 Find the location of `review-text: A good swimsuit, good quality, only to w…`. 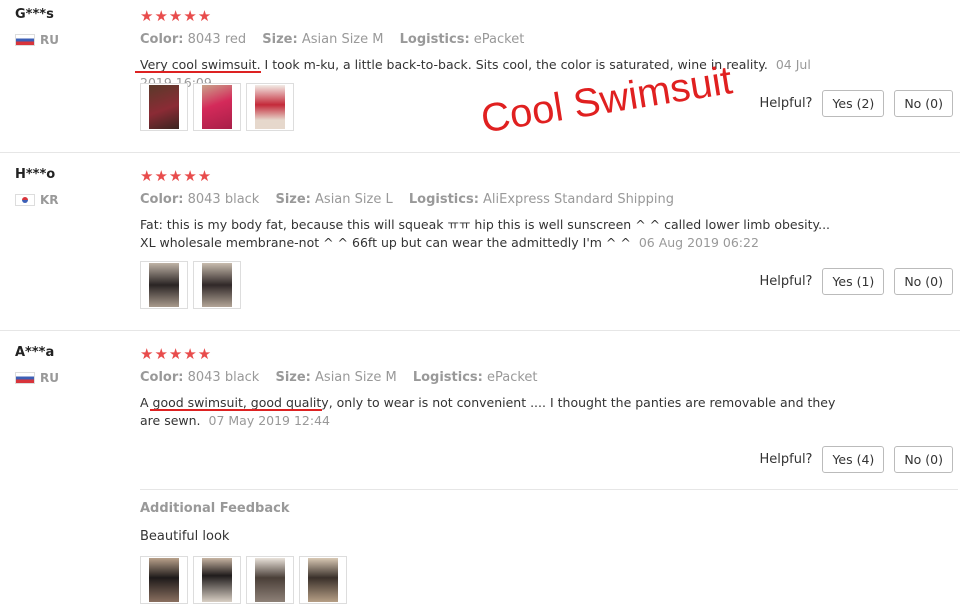

review-text: A good swimsuit, good quality, only to w… is located at coordinates (490, 412).